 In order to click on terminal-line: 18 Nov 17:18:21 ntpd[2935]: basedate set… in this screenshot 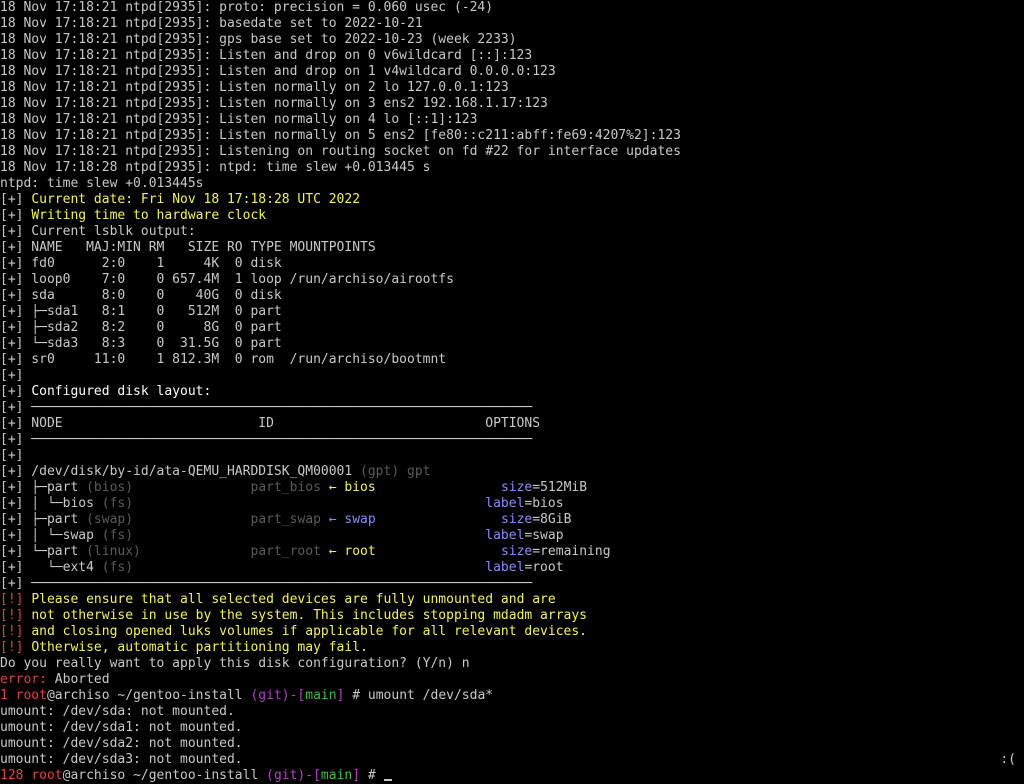, I will do `click(512, 24)`.